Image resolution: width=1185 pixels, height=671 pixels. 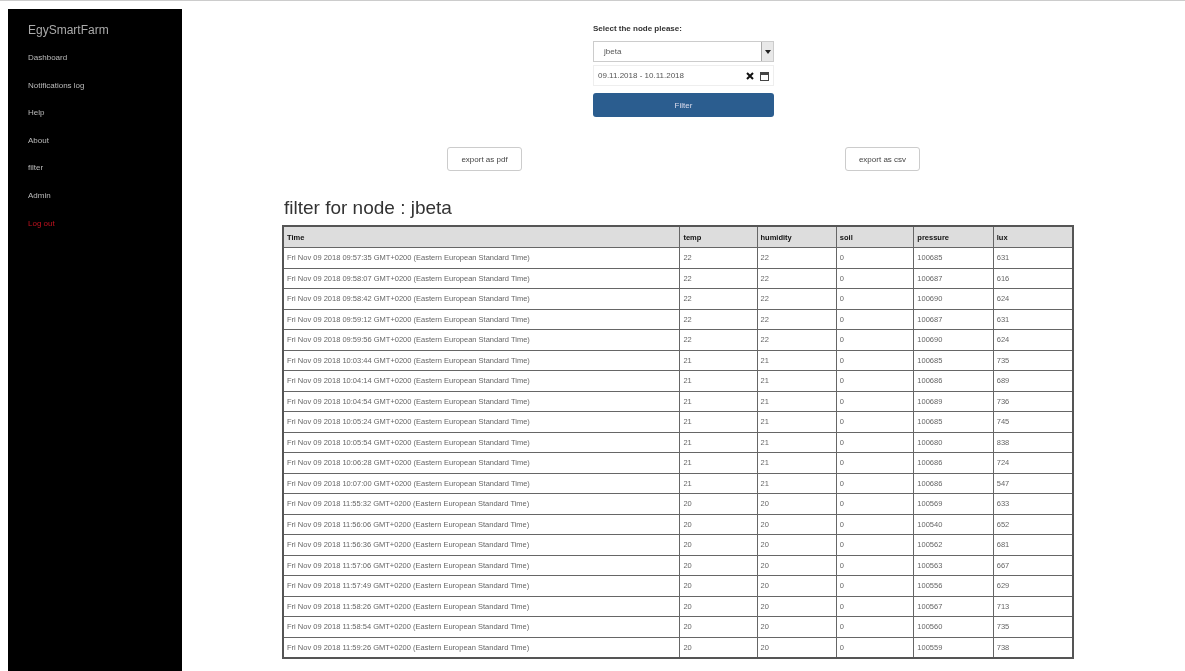 I want to click on logout-link: Log out, so click(x=41, y=232).